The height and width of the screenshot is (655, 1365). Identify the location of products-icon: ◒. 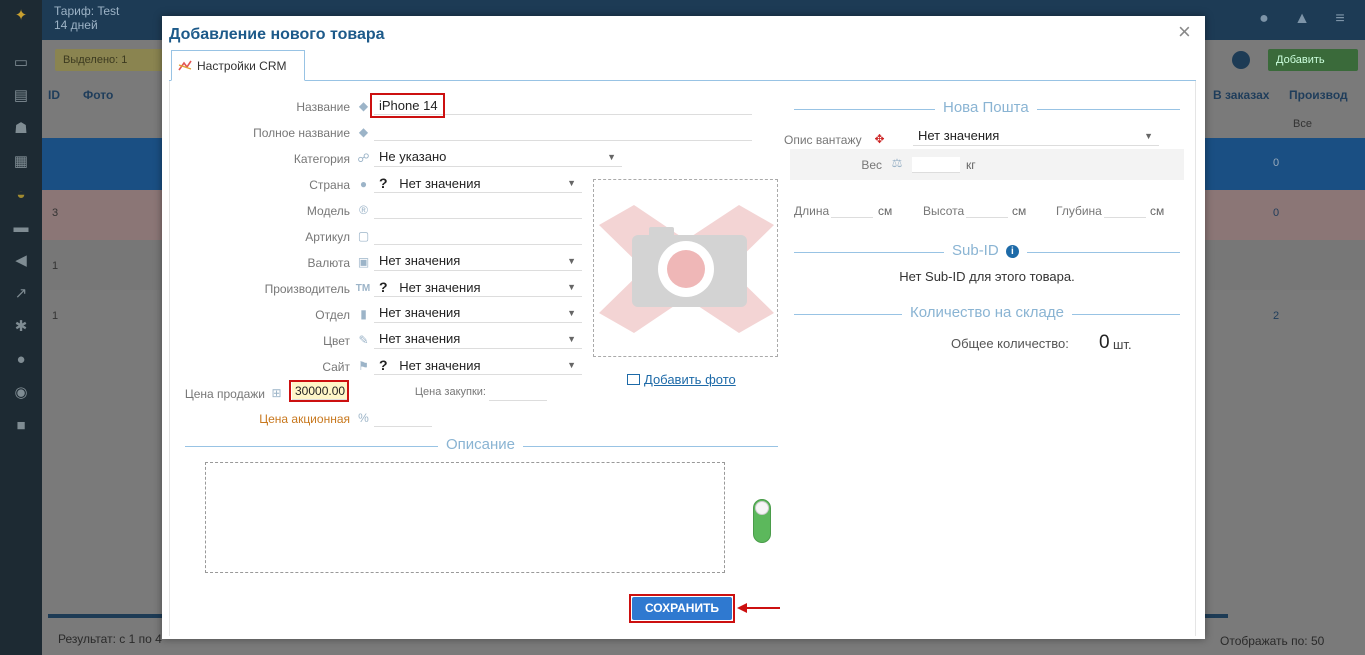
(21, 195).